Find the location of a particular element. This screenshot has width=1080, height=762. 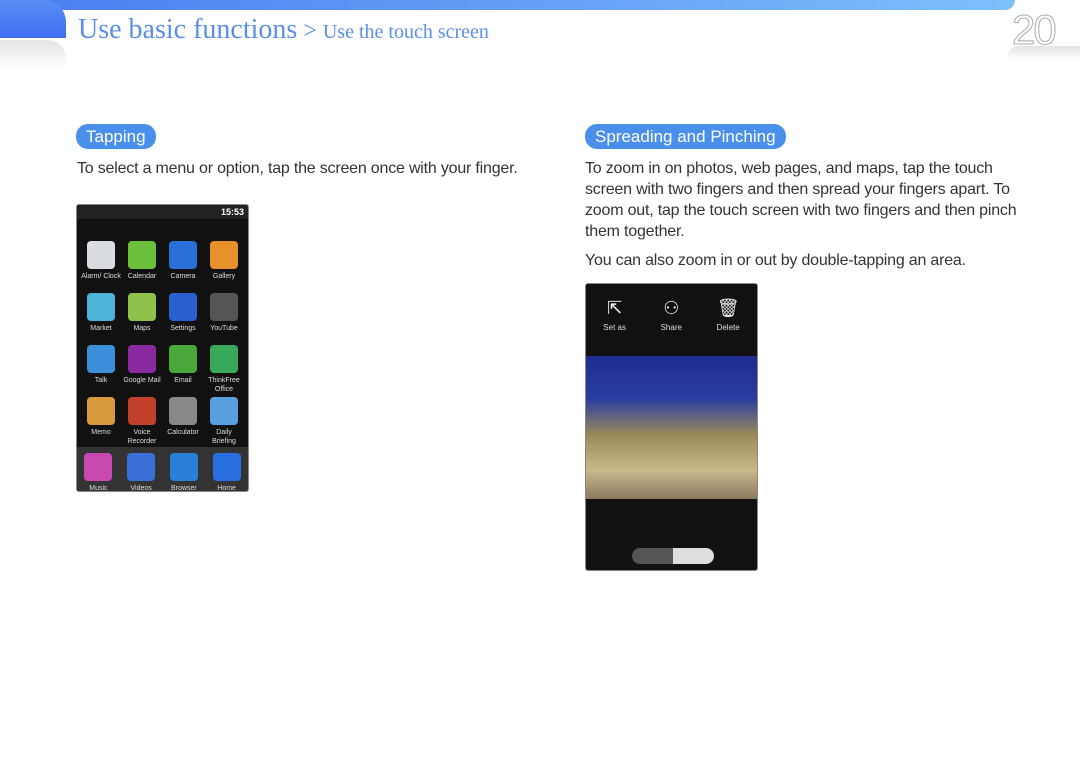

gallery-actions: ⇱ Set as ⚇ Share 🗑 Delete is located at coordinates (671, 320).